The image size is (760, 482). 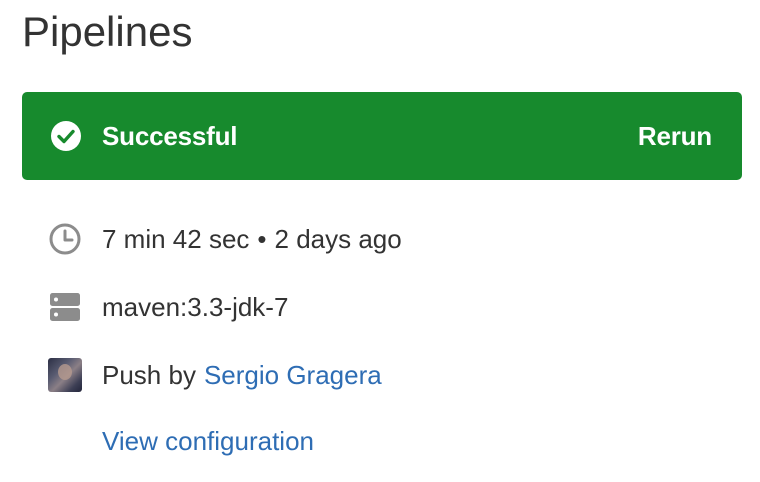 I want to click on duration-row: 7 min 42 sec • 2 days ago, so click(x=225, y=239).